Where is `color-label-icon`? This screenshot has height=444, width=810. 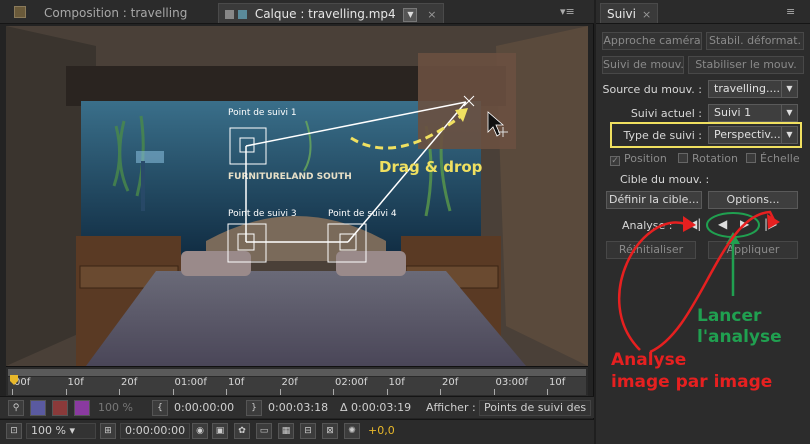
color-label-icon is located at coordinates (82, 408).